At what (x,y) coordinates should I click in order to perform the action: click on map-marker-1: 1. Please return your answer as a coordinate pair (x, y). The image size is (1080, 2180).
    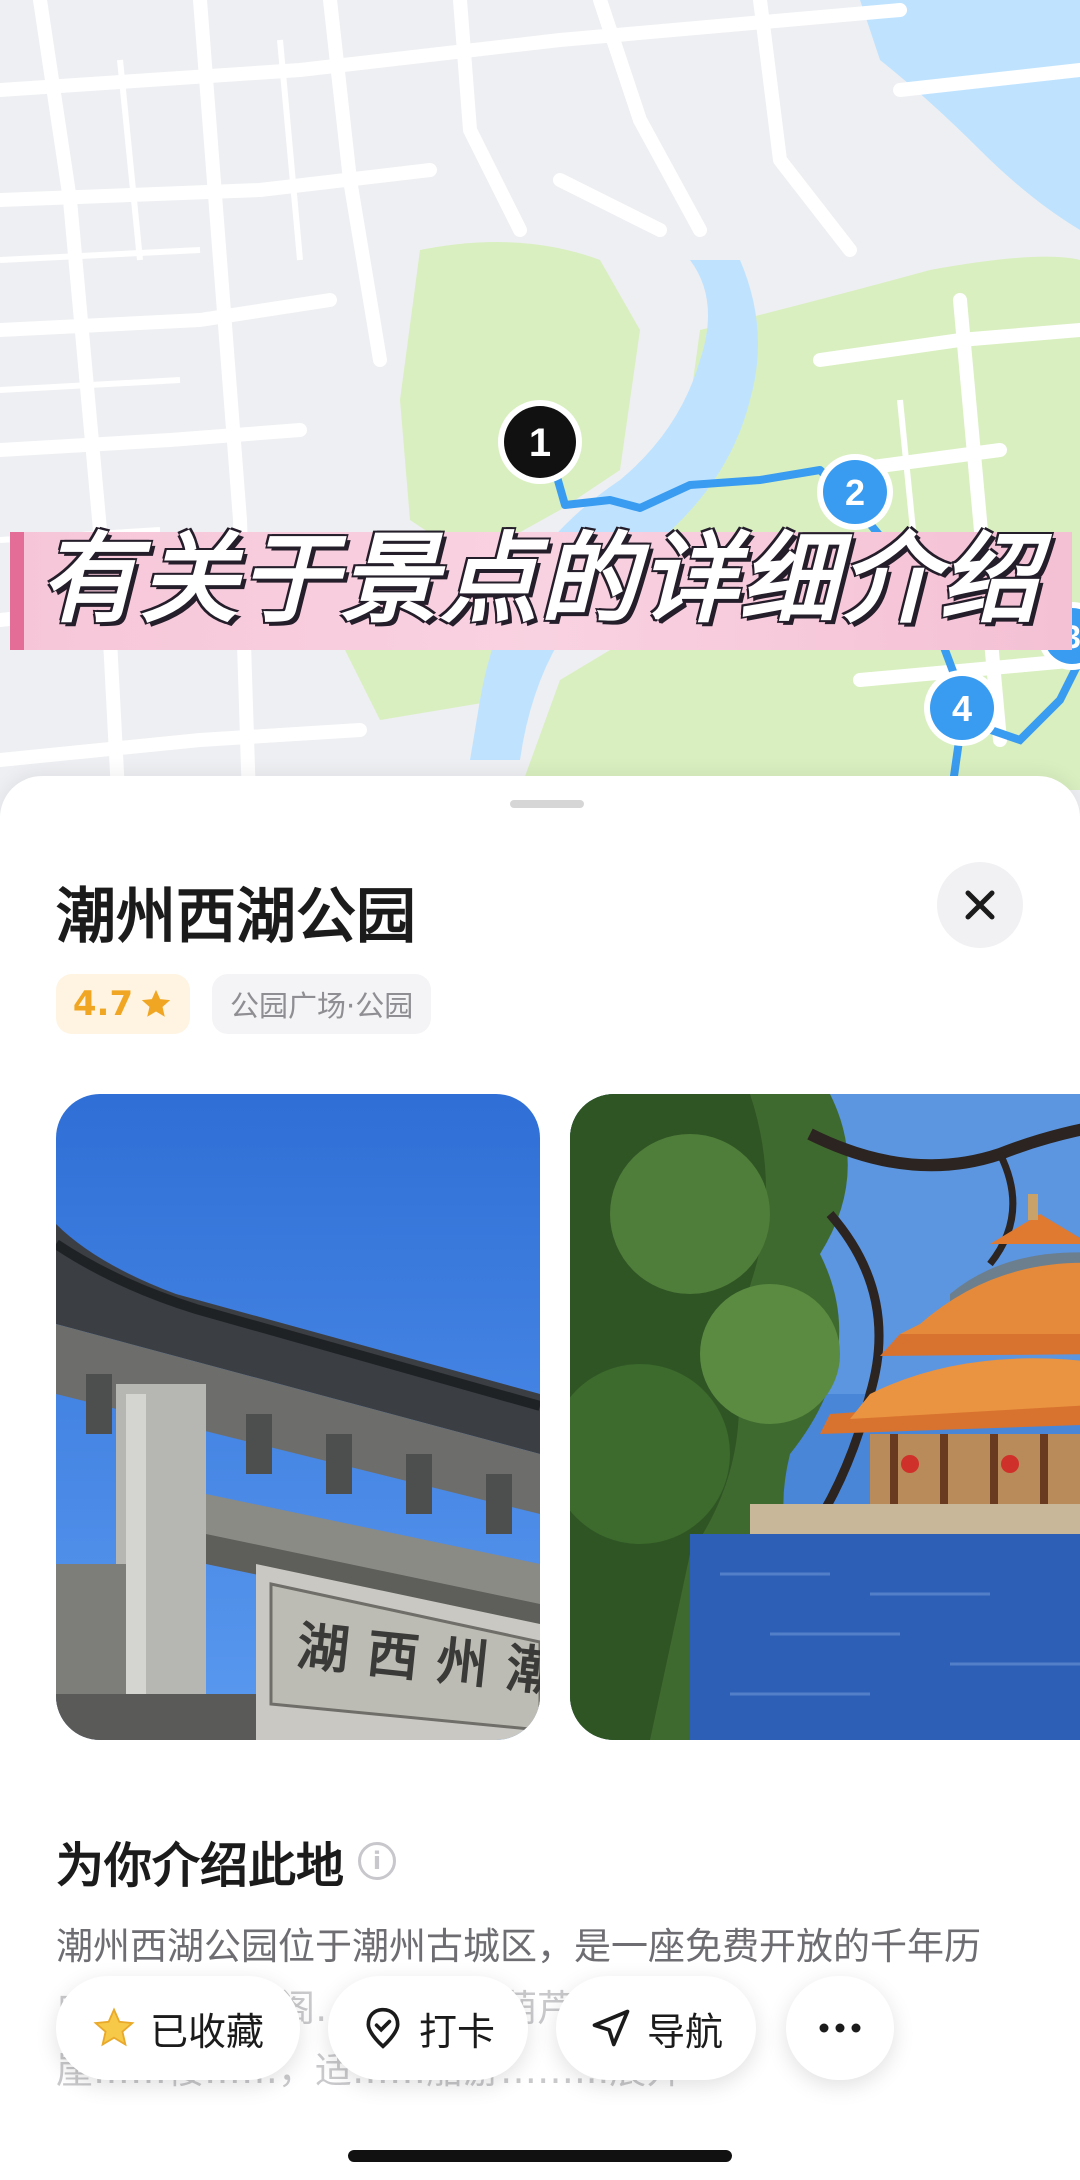
    Looking at the image, I should click on (540, 442).